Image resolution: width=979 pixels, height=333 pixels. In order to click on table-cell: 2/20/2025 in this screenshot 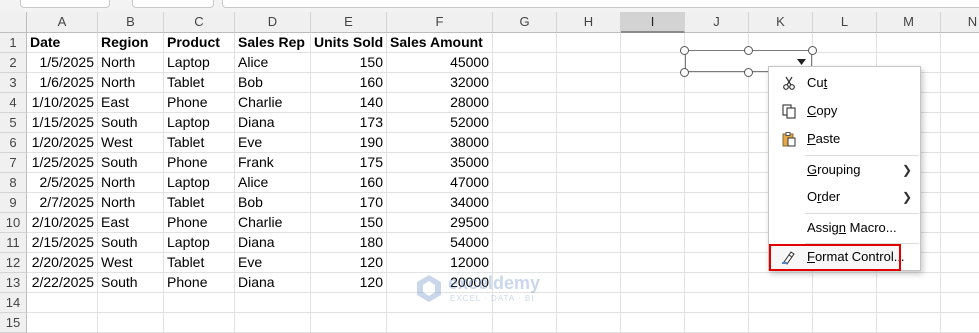, I will do `click(62, 263)`.